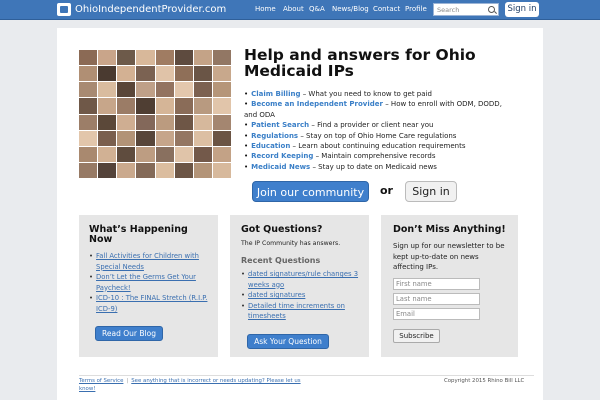 This screenshot has width=600, height=400. I want to click on search-icon, so click(491, 9).